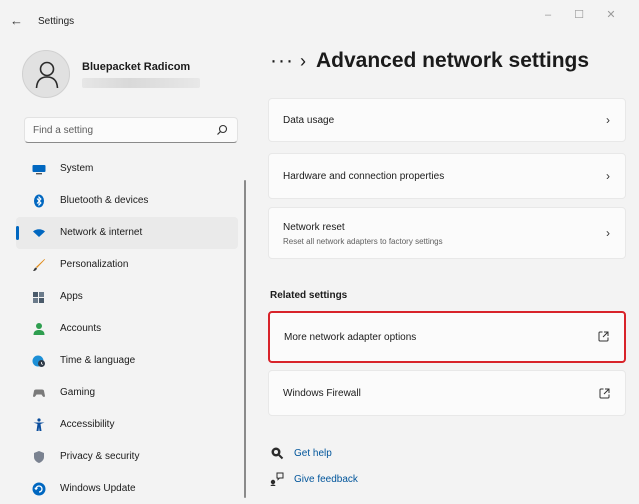 The width and height of the screenshot is (639, 504). What do you see at coordinates (39, 424) in the screenshot?
I see `accessibility-icon` at bounding box center [39, 424].